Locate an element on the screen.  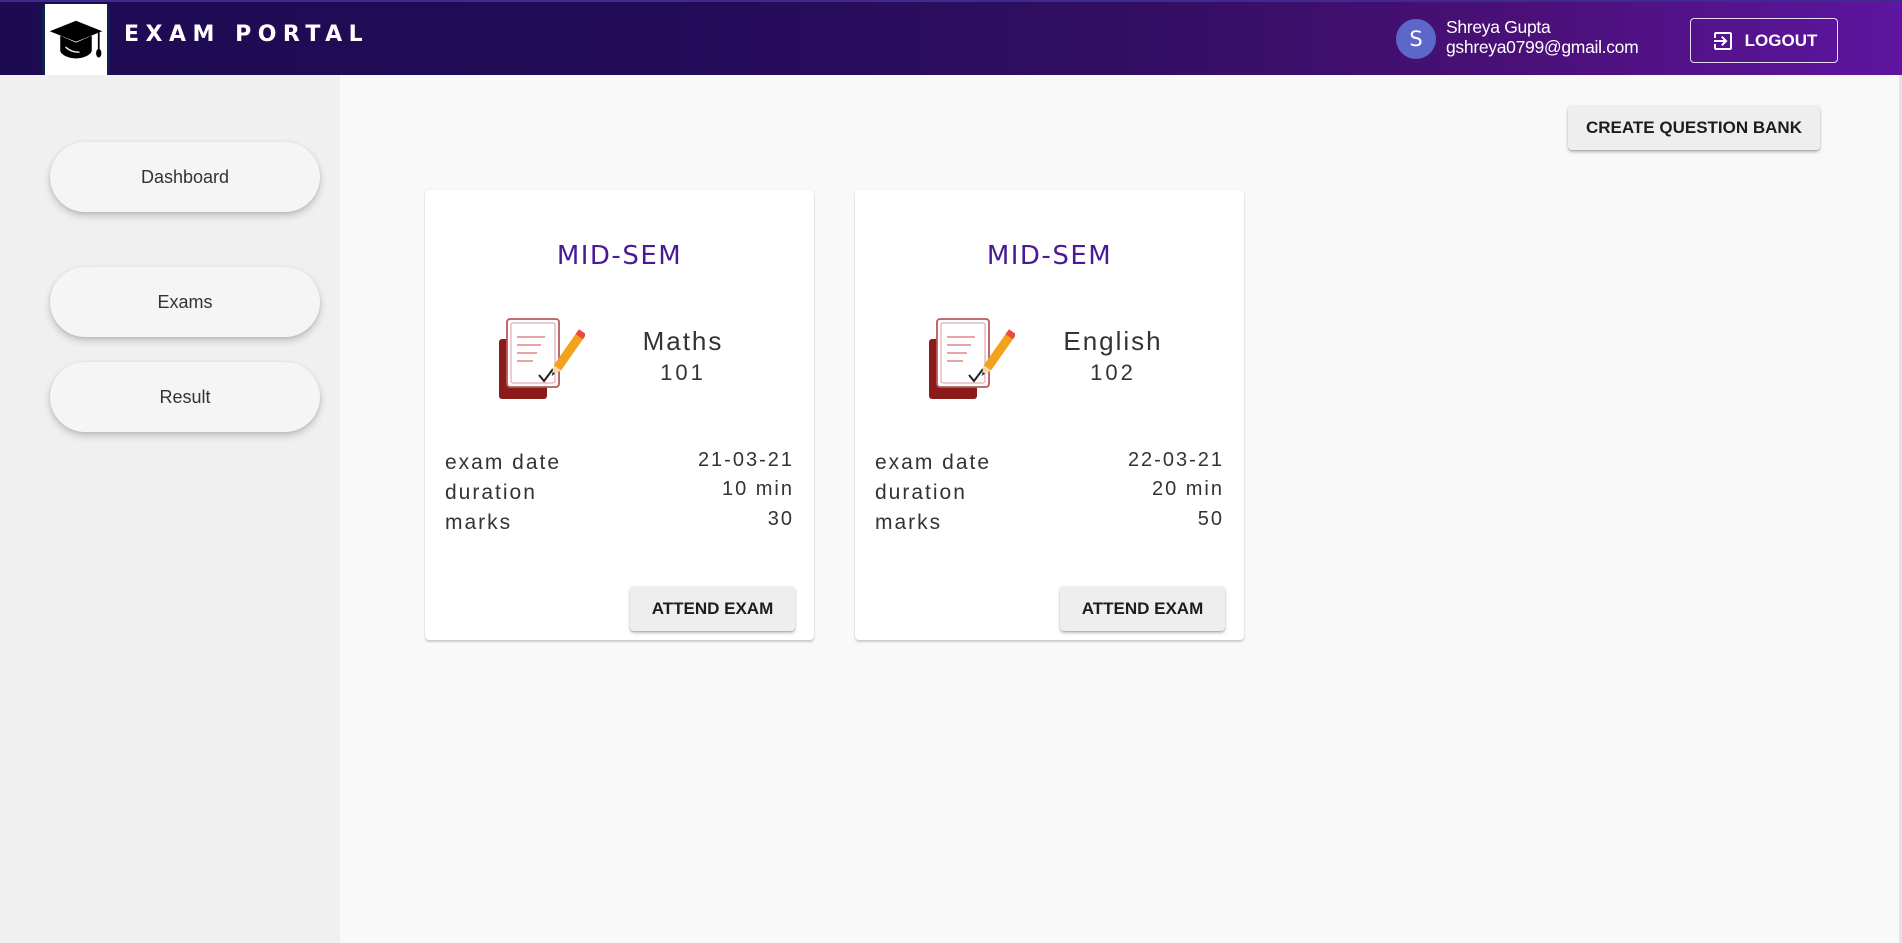
logout-icon is located at coordinates (1723, 41).